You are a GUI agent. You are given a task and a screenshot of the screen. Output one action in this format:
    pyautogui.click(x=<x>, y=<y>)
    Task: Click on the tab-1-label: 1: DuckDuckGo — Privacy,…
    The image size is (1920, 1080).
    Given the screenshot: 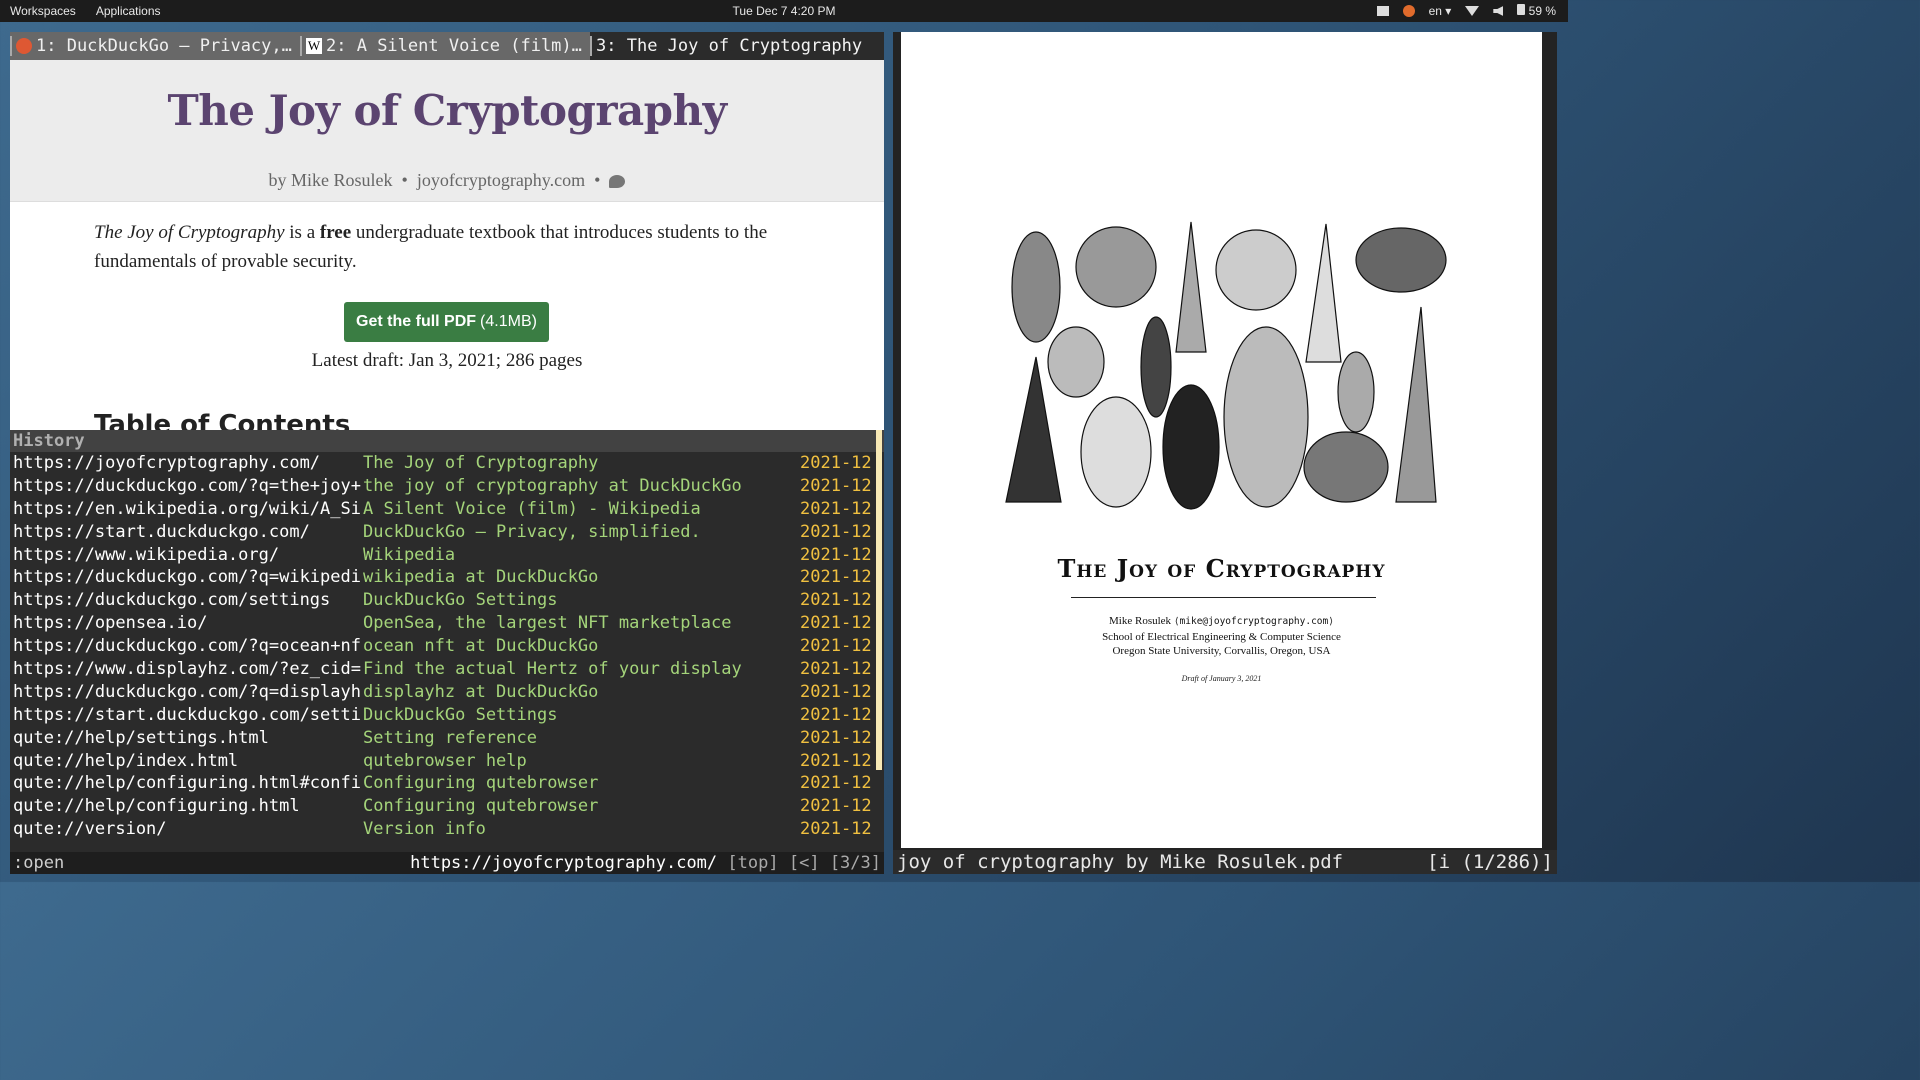 What is the action you would take?
    pyautogui.click(x=164, y=46)
    